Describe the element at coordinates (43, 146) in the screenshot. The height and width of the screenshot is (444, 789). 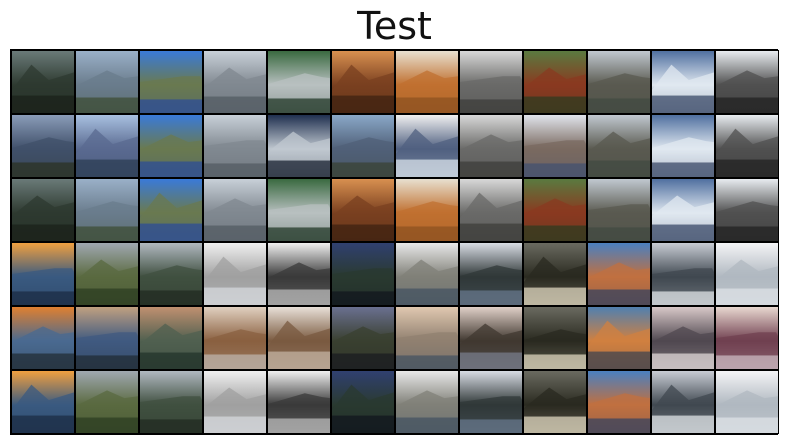
I see `image-tile-mountain-valley-blue` at that location.